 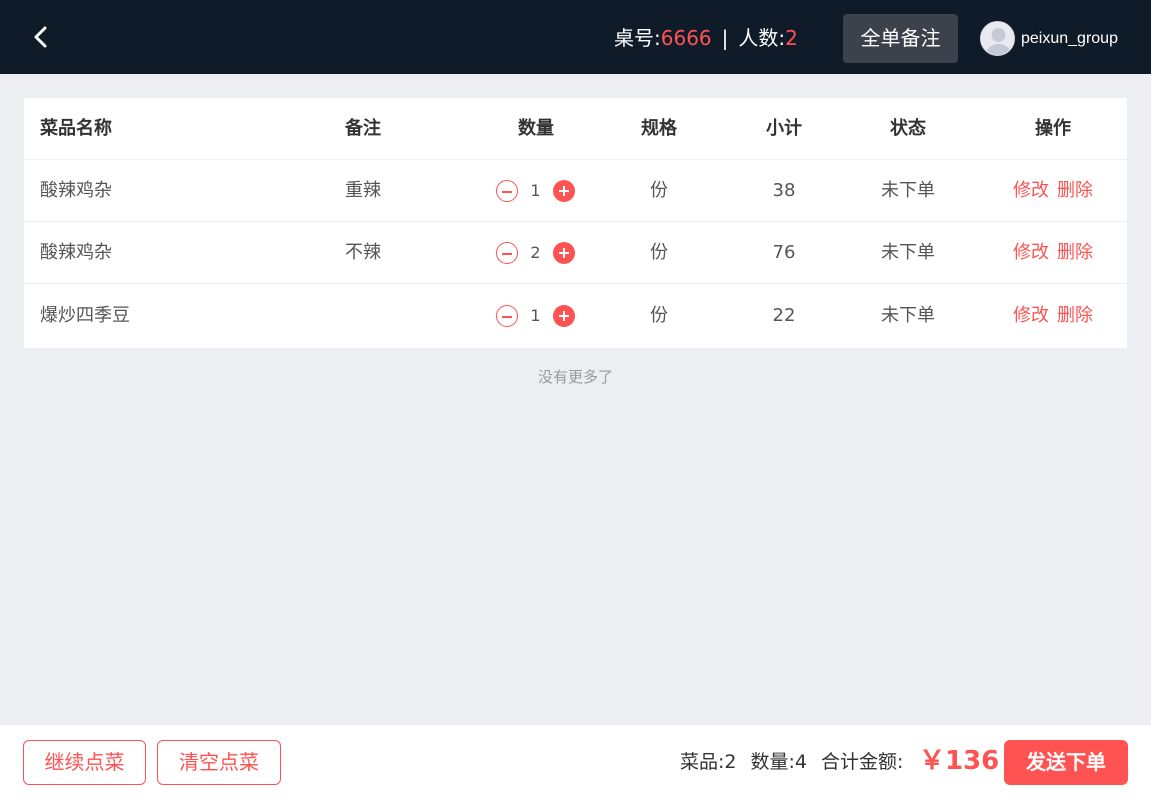 I want to click on quantity-stepper: 2, so click(x=536, y=253).